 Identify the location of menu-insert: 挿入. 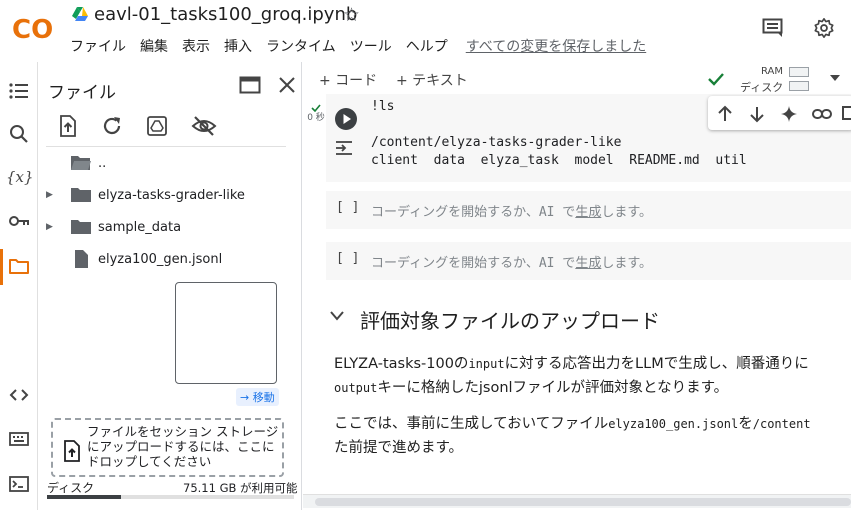
(238, 46).